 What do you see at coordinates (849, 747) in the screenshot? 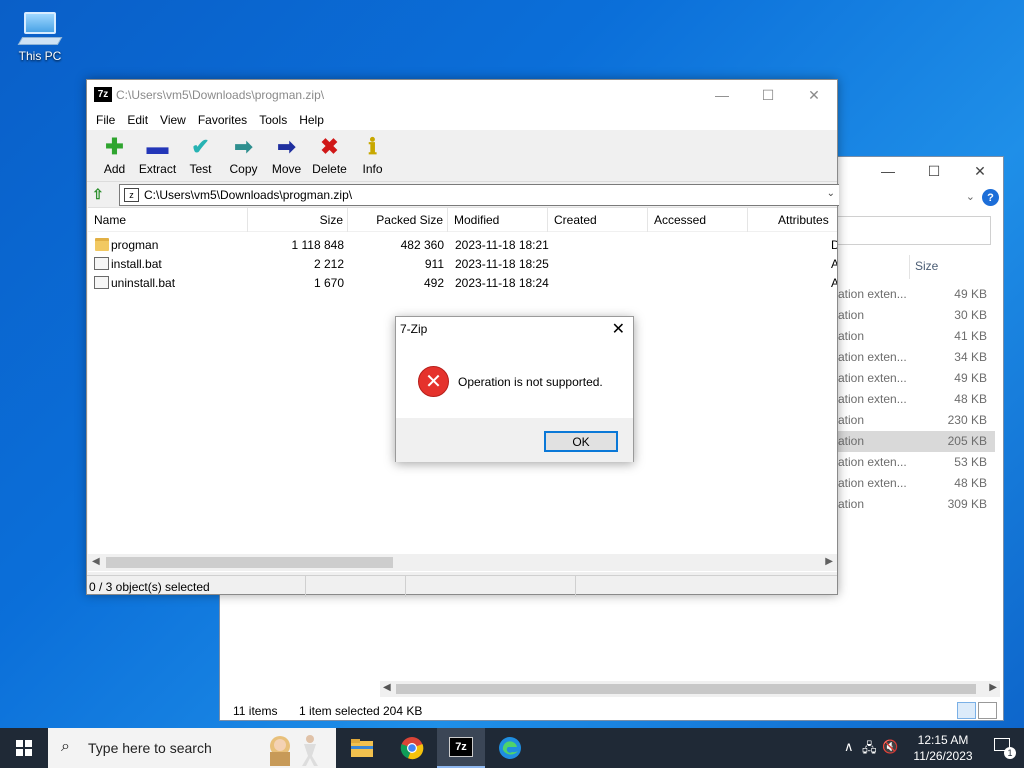
I see `chevron-up-icon: ∧` at bounding box center [849, 747].